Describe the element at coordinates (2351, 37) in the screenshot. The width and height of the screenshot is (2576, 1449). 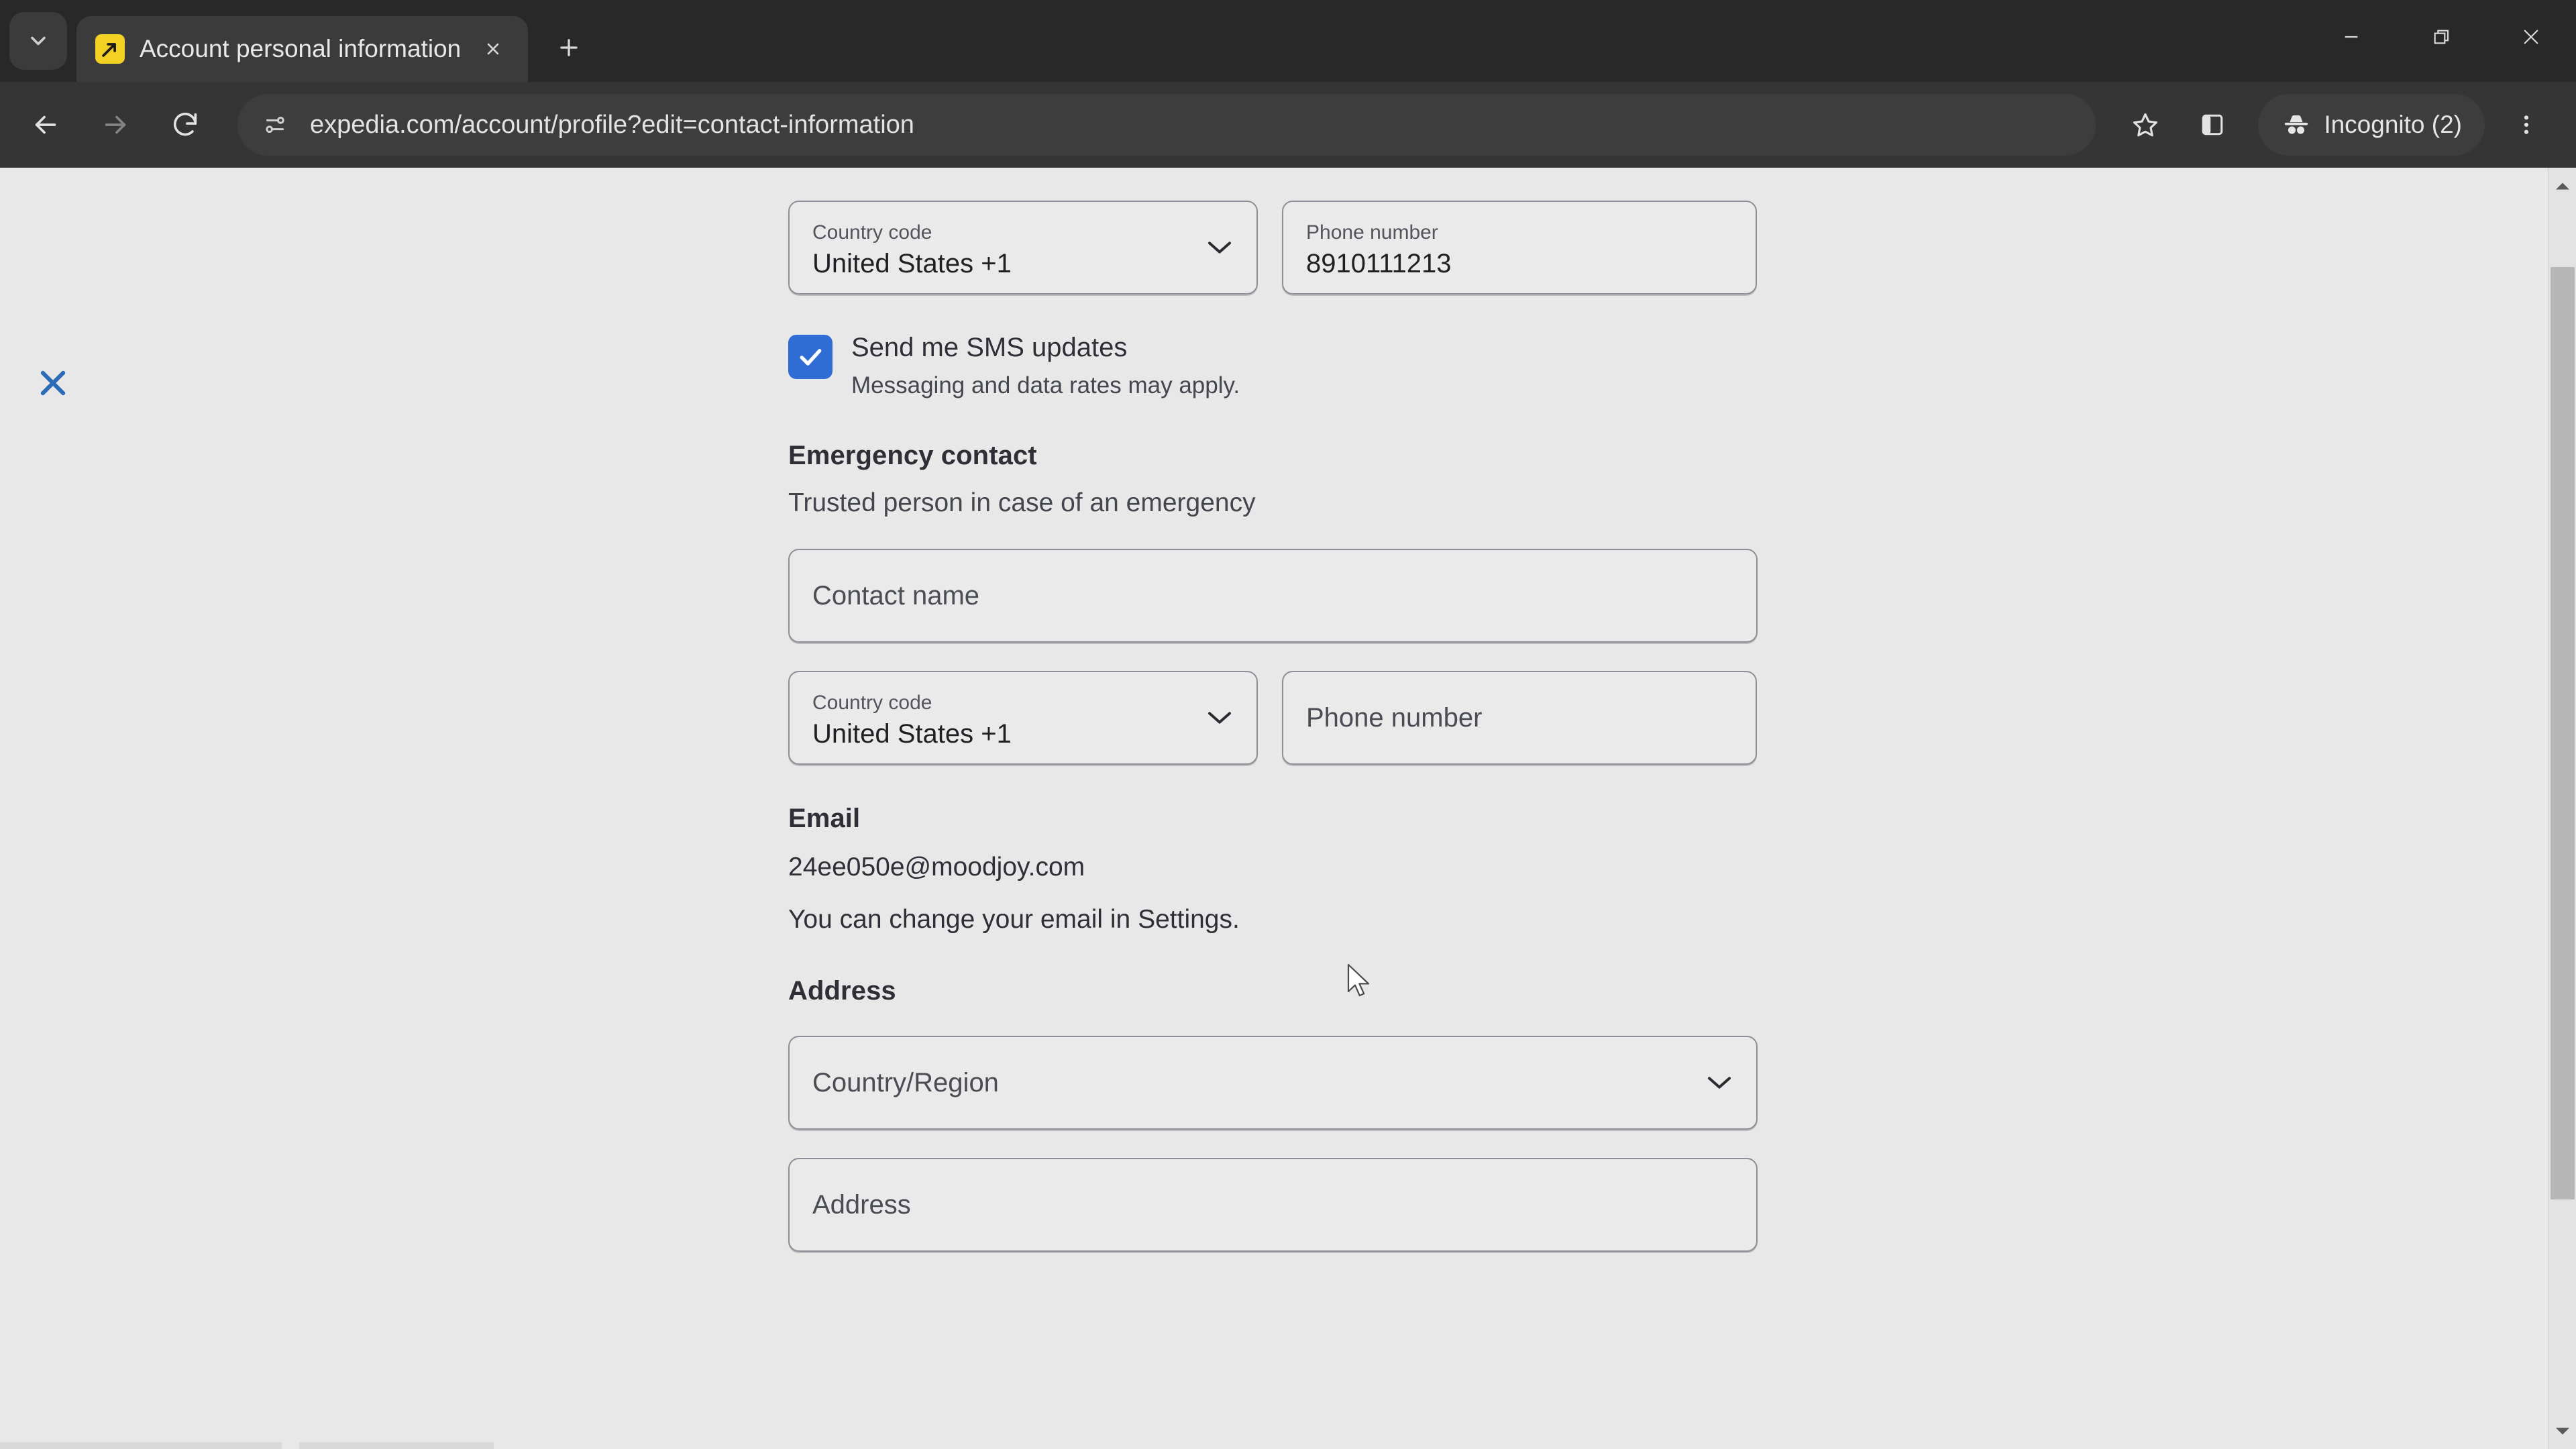
I see `minimize-button` at that location.